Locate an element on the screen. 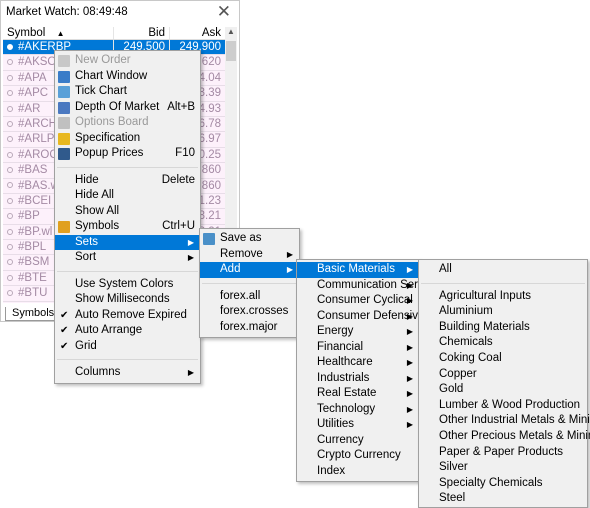 The height and width of the screenshot is (508, 590). menu-item-label: Show All is located at coordinates (97, 211).